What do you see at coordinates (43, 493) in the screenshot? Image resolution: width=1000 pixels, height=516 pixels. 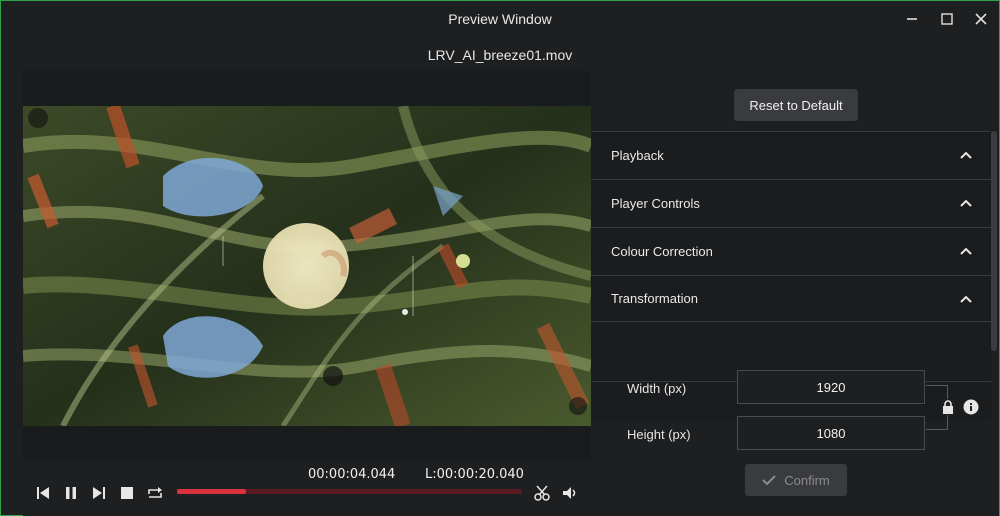 I see `skip-back-icon` at bounding box center [43, 493].